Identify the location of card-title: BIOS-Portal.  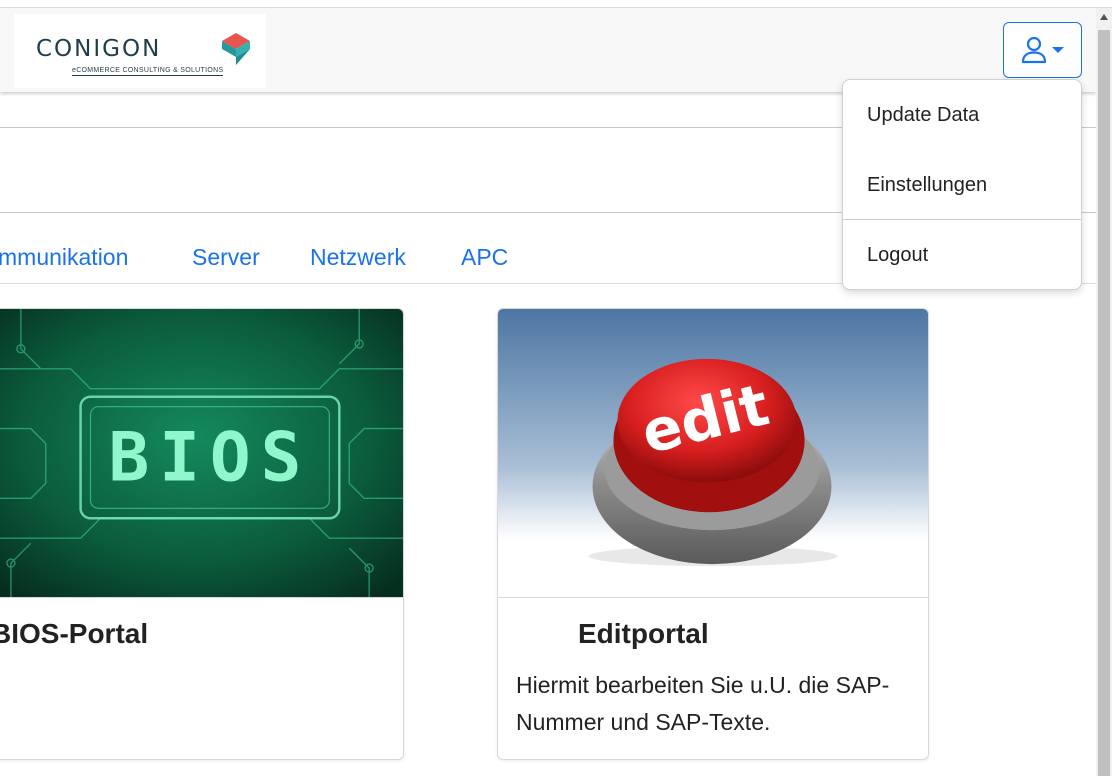
(74, 634).